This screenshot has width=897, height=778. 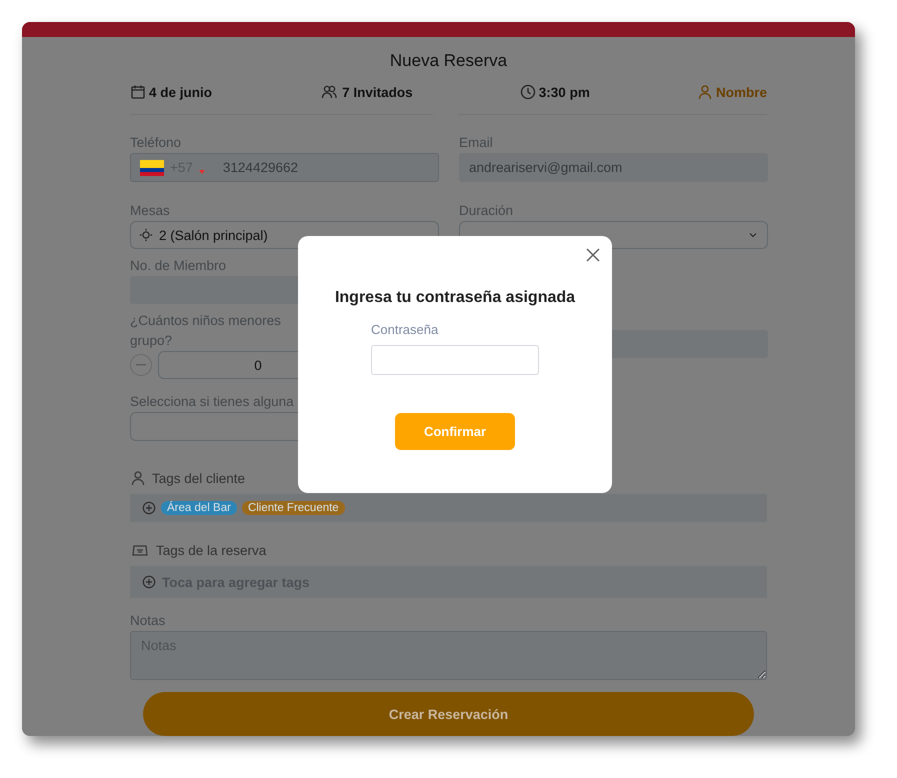 I want to click on confirm-button: Confirmar, so click(x=455, y=431).